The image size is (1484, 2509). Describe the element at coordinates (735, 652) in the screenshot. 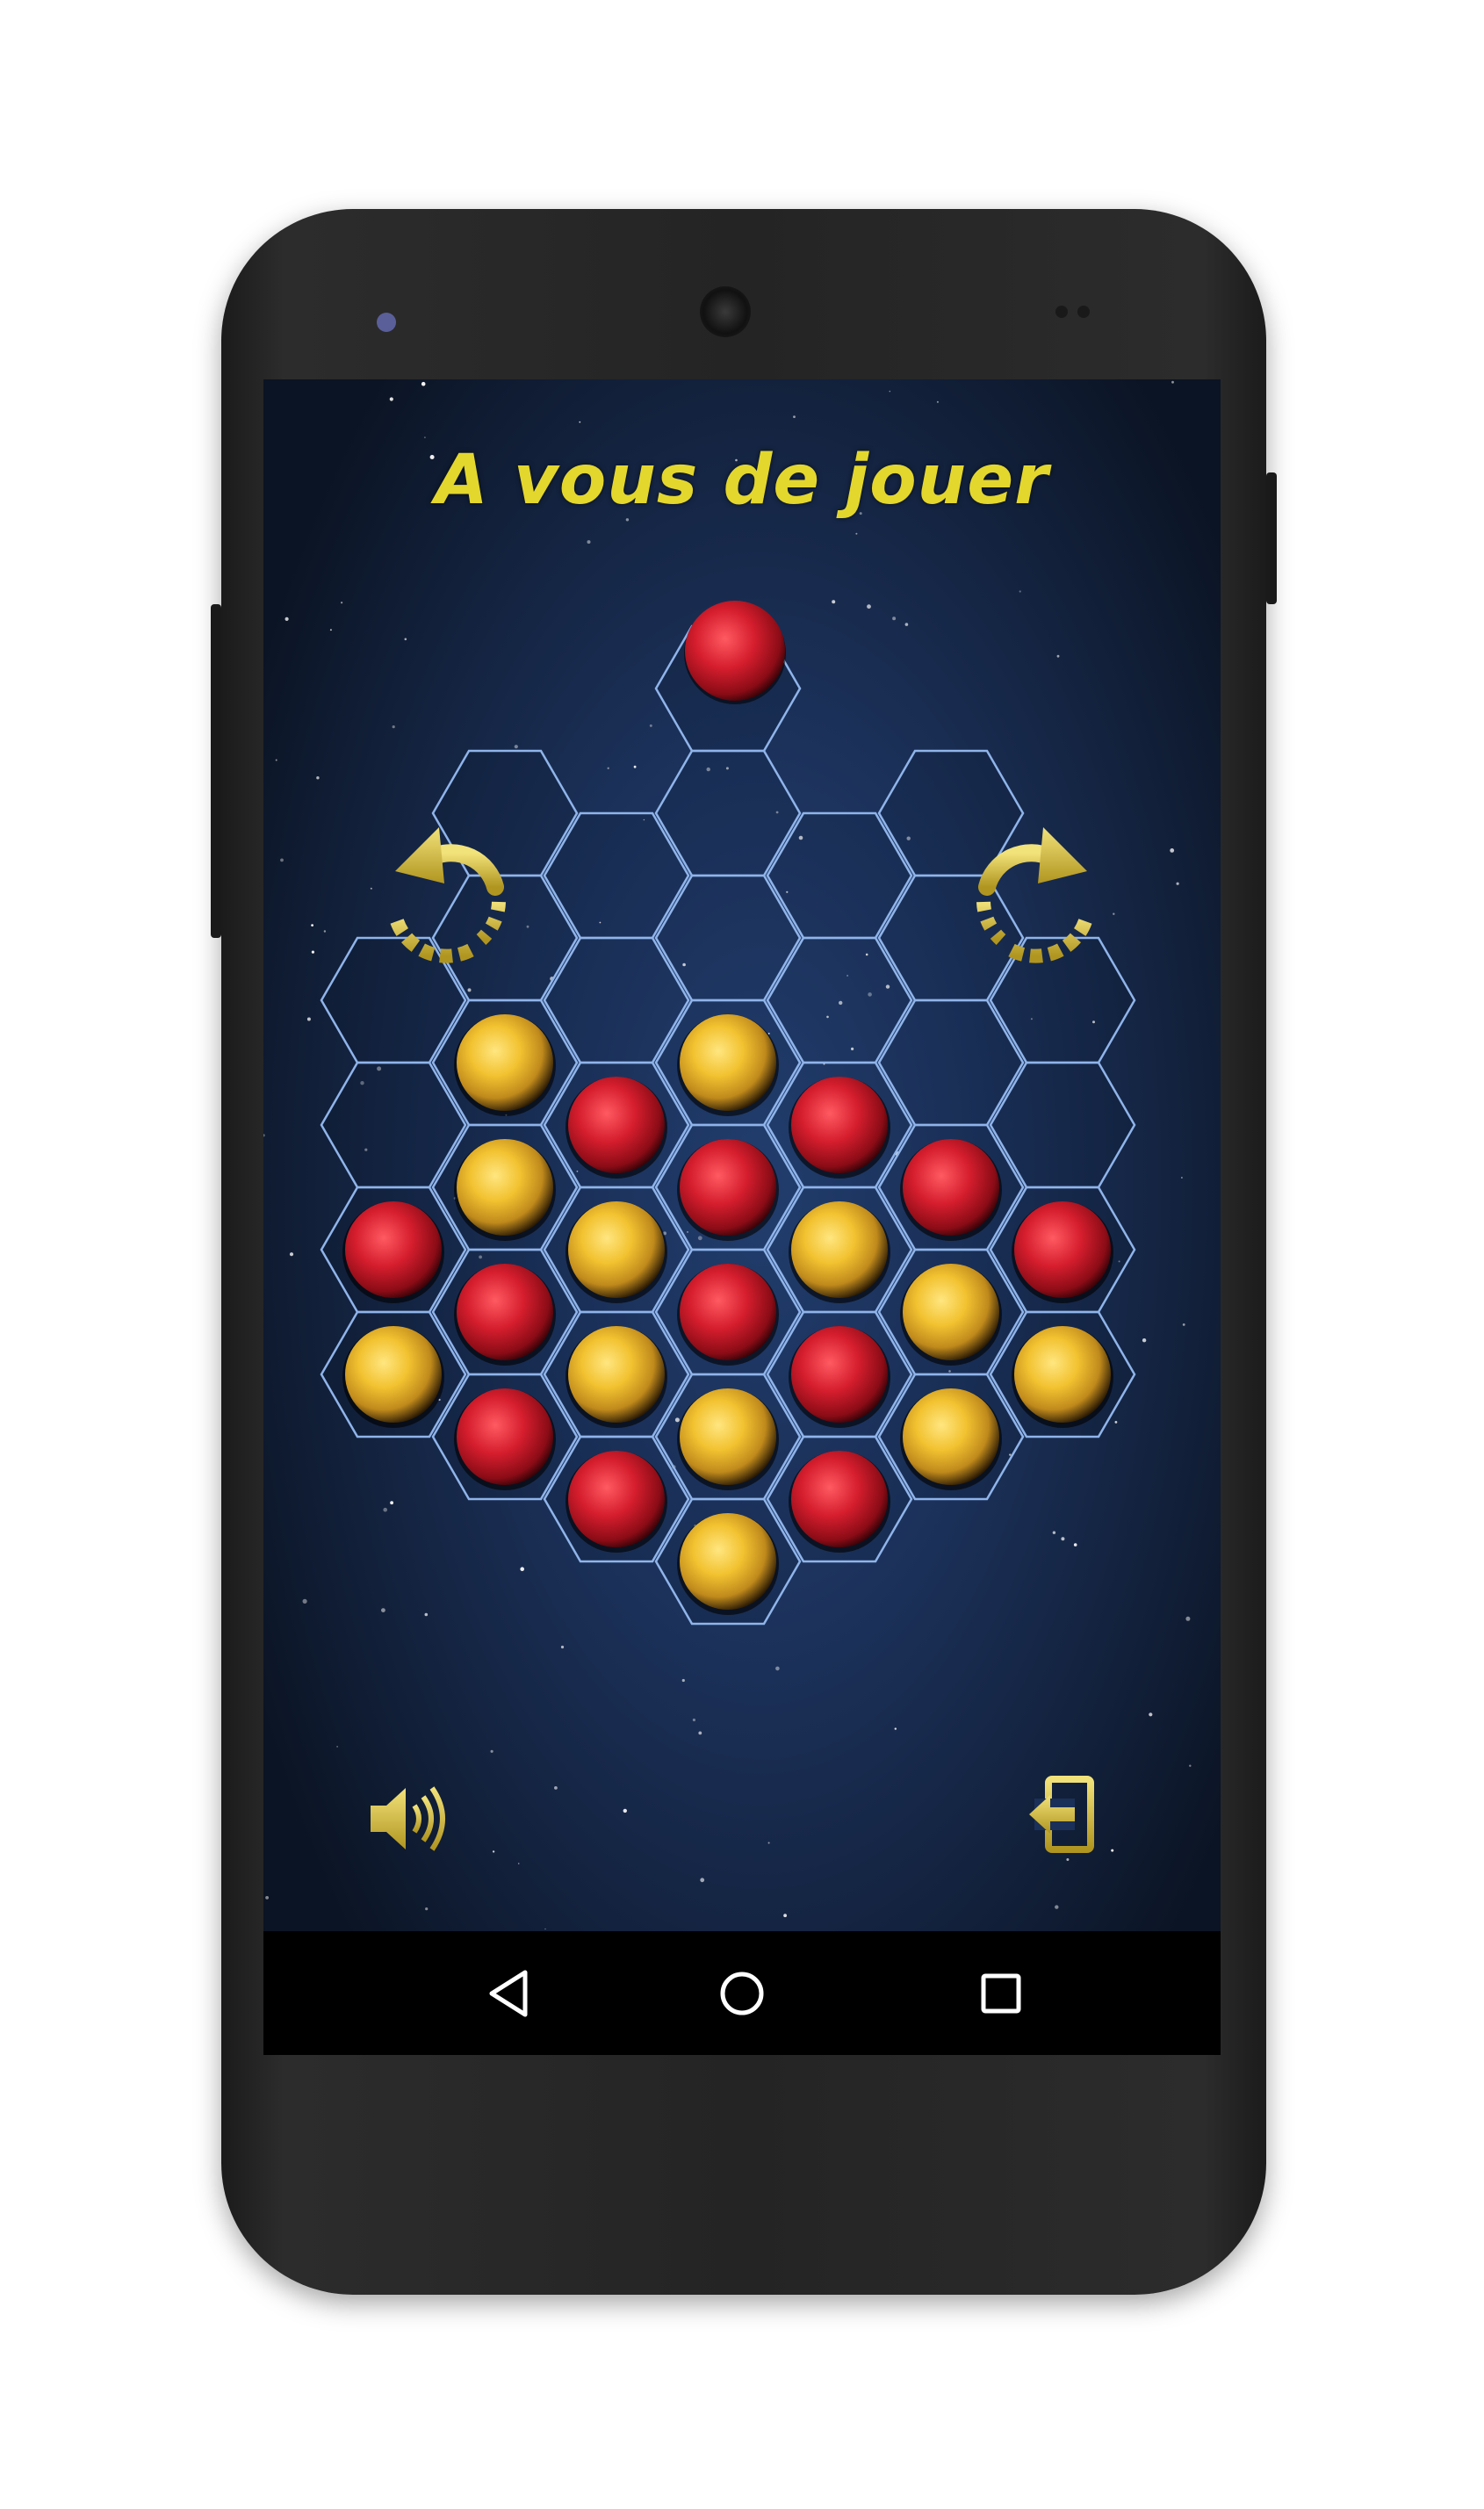

I see `current-piece-indicator` at that location.